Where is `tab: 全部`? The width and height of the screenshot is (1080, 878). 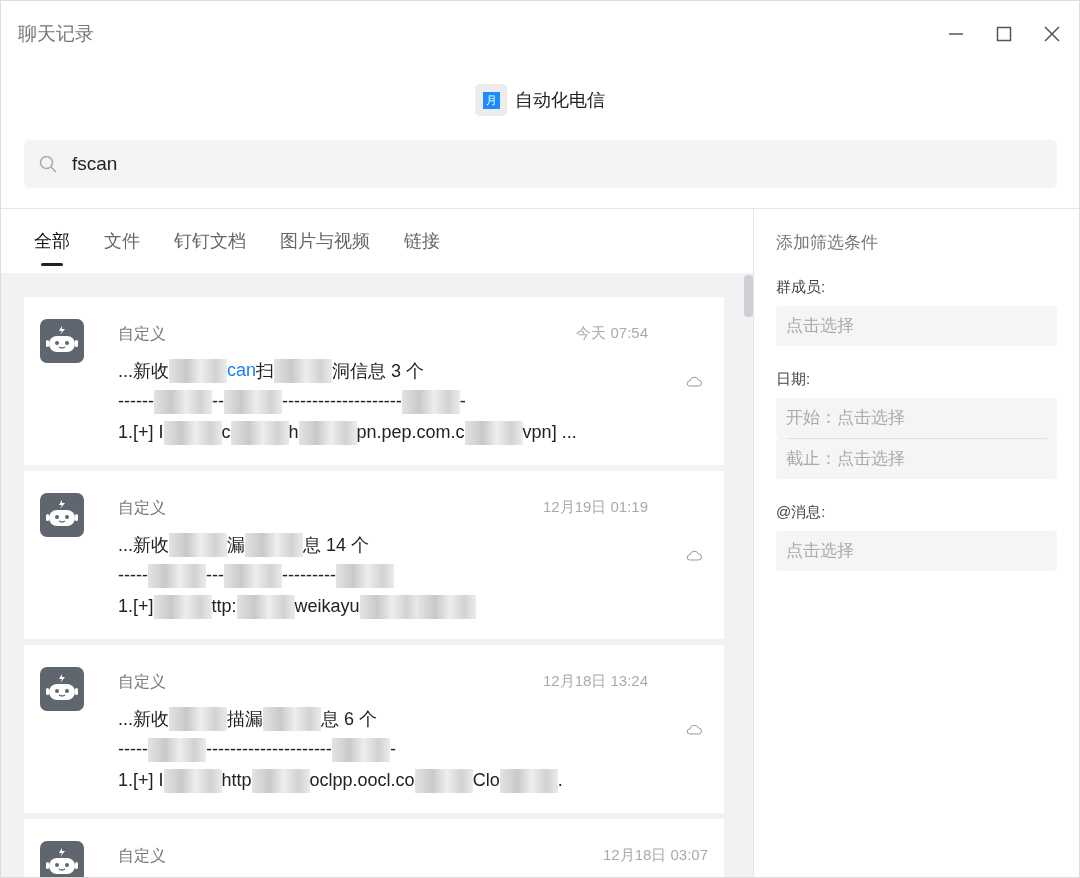 tab: 全部 is located at coordinates (52, 247).